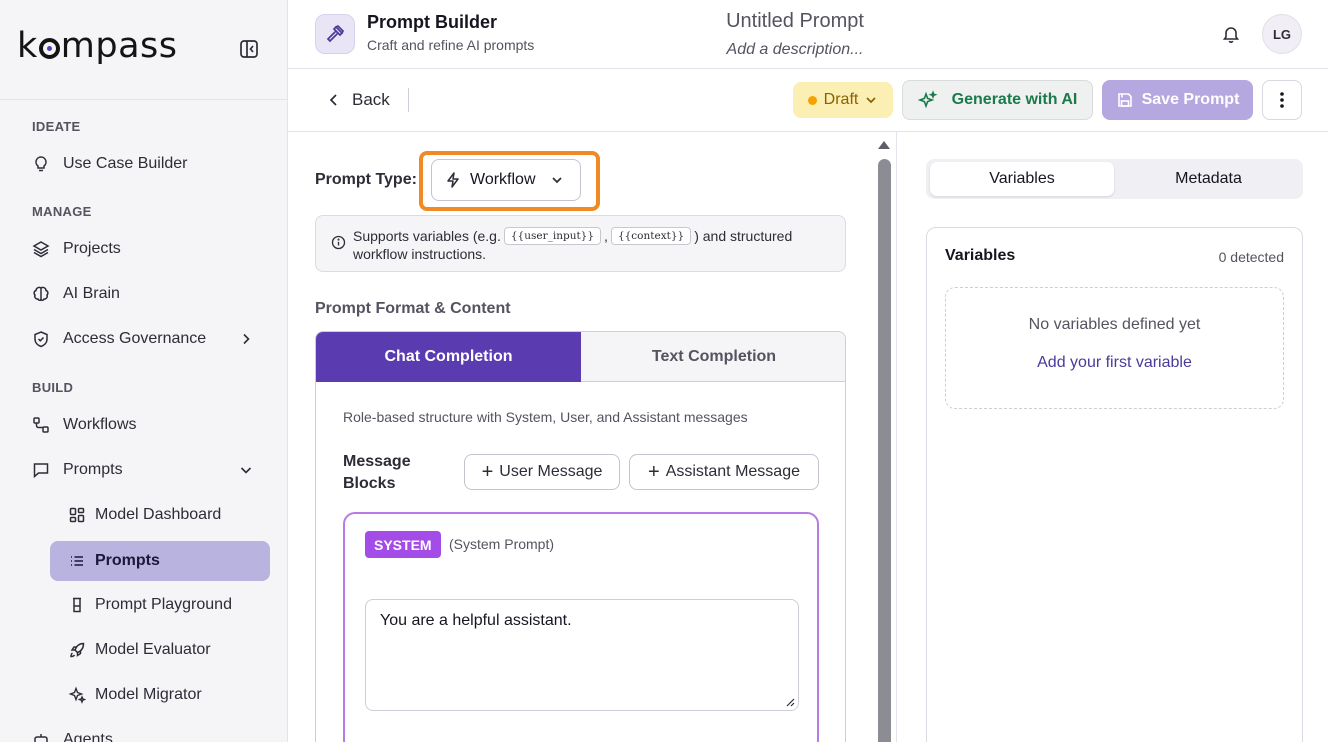  Describe the element at coordinates (41, 425) in the screenshot. I see `workflow-icon` at that location.